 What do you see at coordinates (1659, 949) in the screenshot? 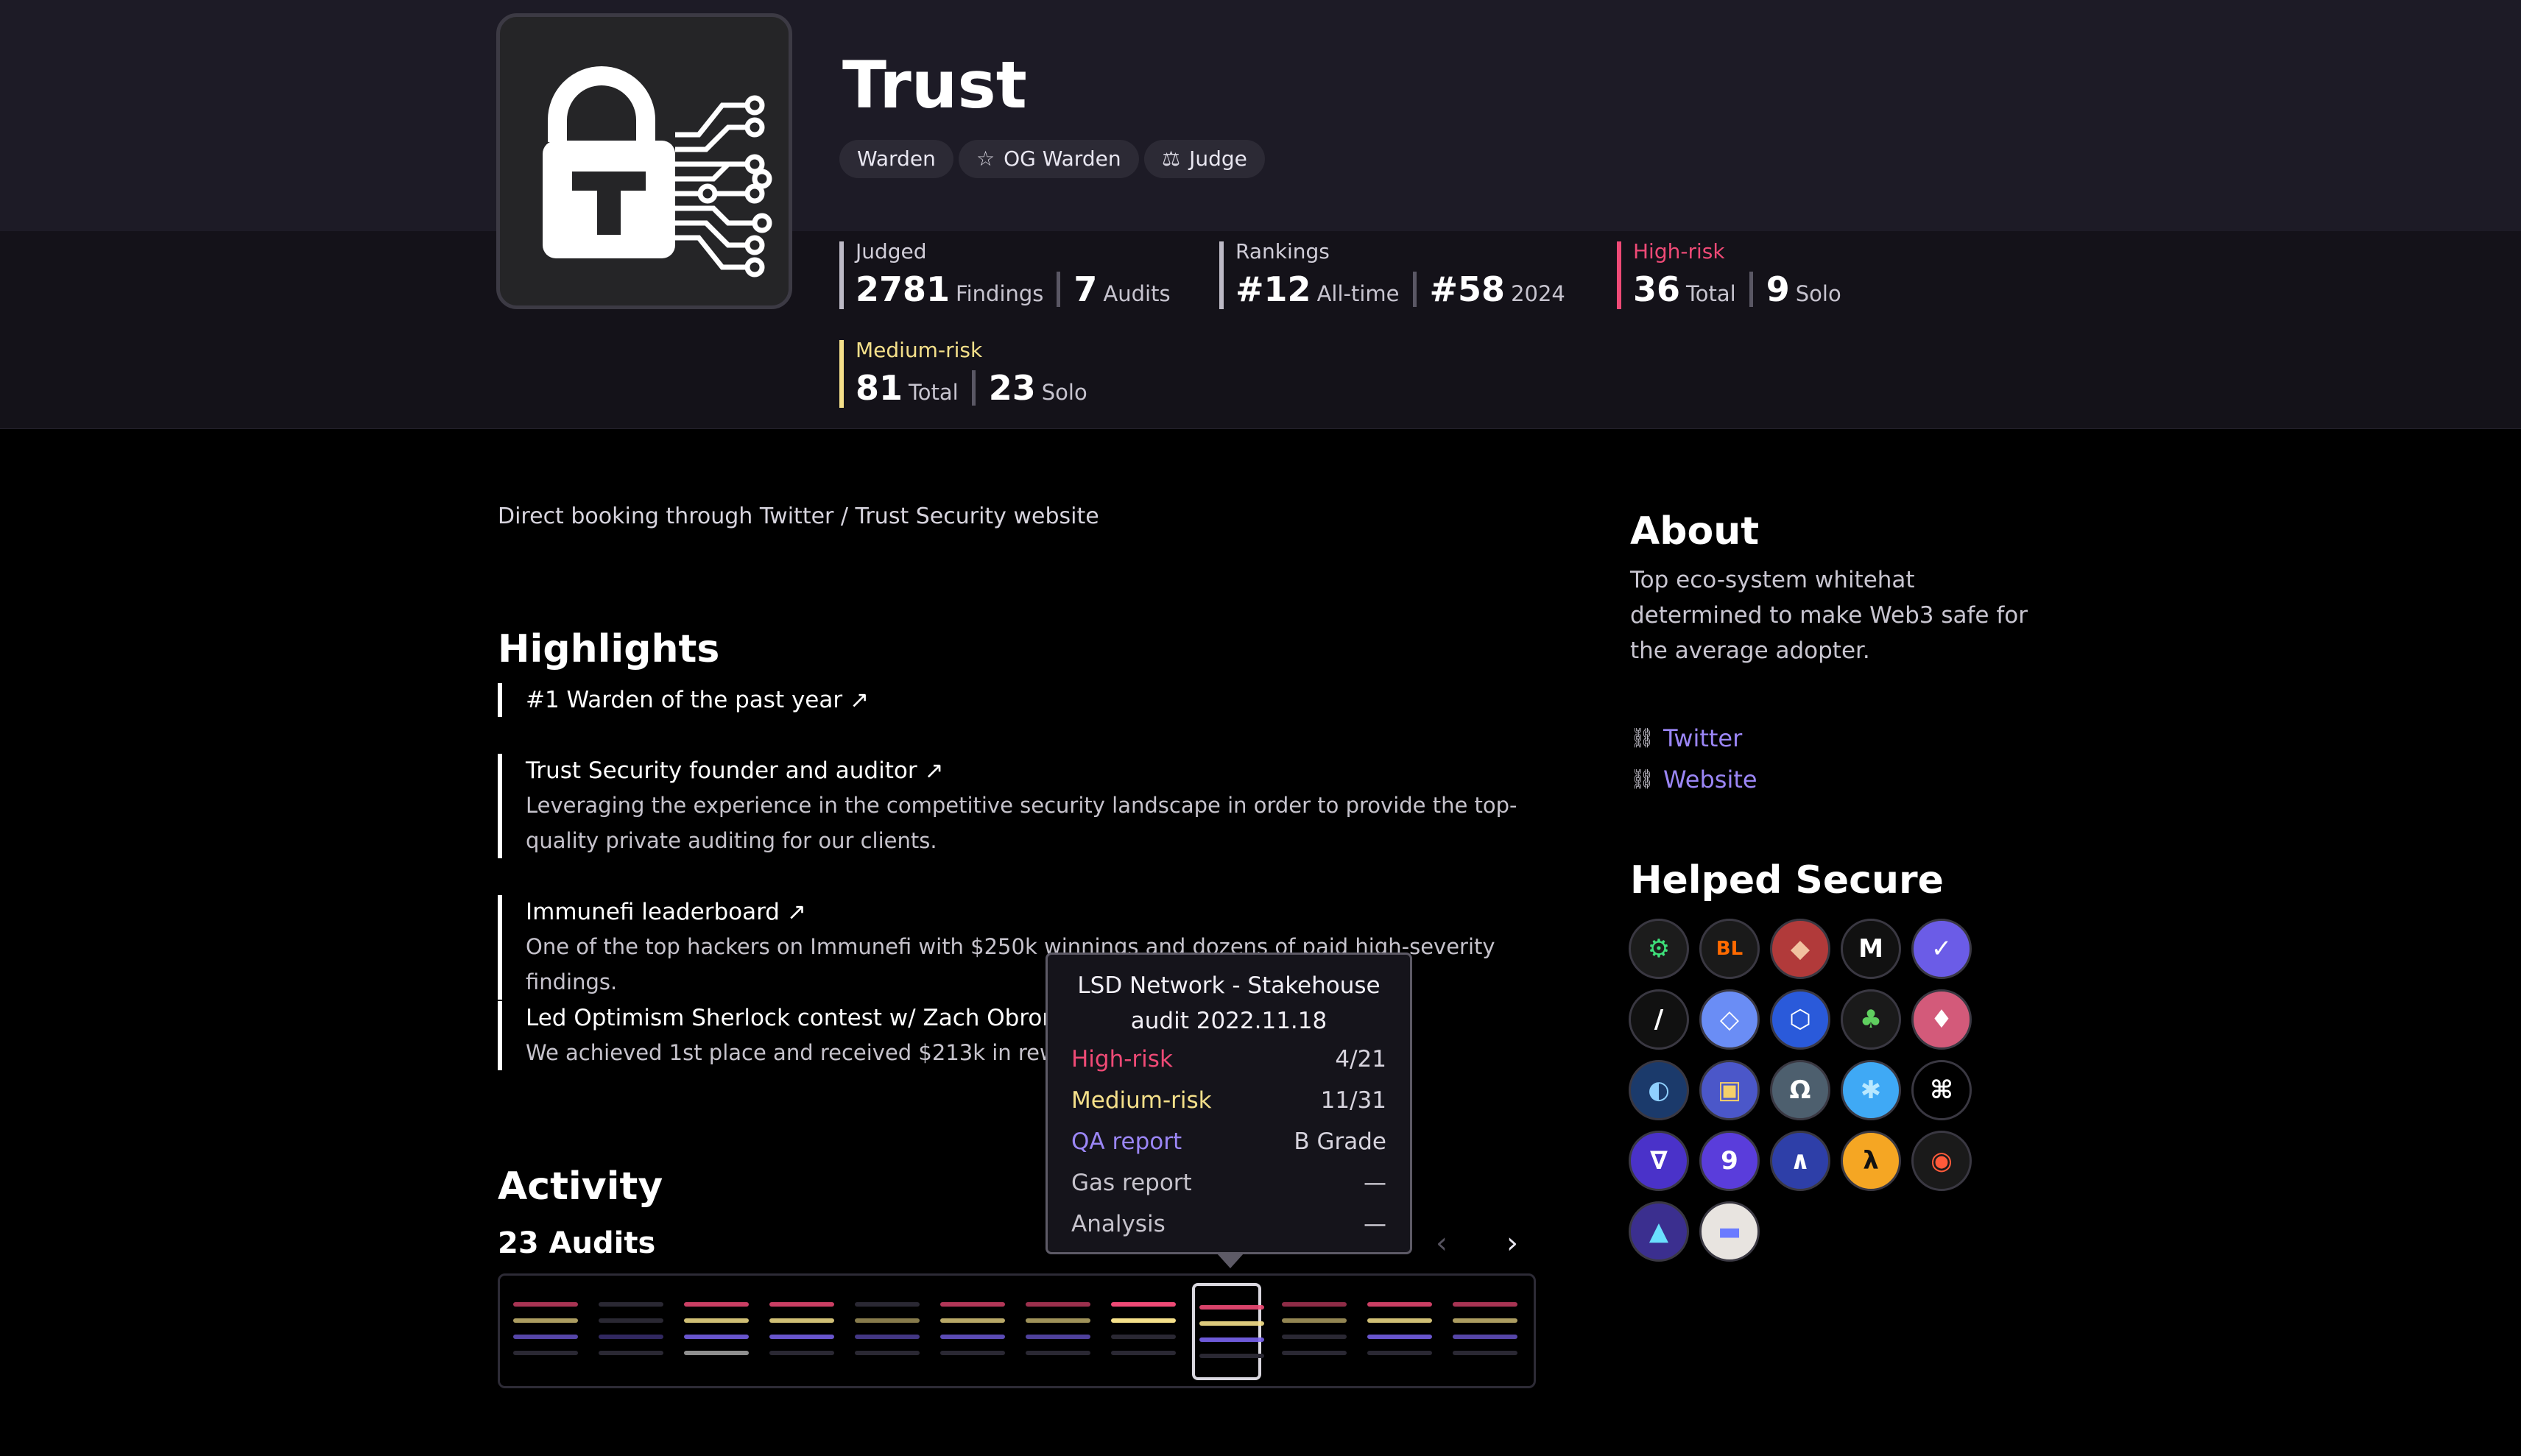
I see `logo-1-icon: ⚙` at bounding box center [1659, 949].